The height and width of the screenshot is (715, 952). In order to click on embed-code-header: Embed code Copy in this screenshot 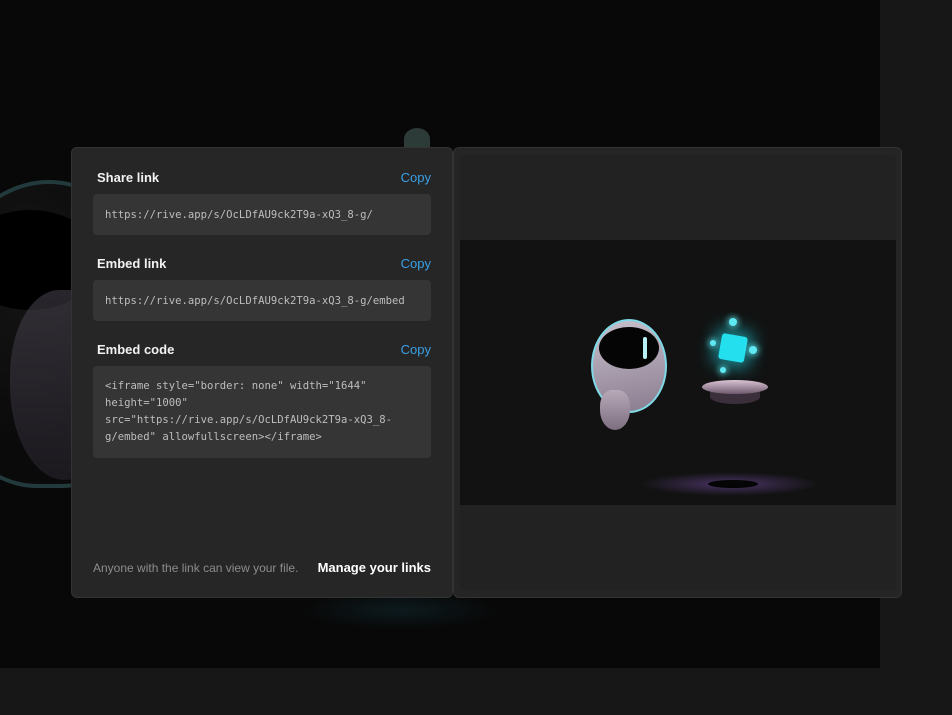, I will do `click(264, 349)`.